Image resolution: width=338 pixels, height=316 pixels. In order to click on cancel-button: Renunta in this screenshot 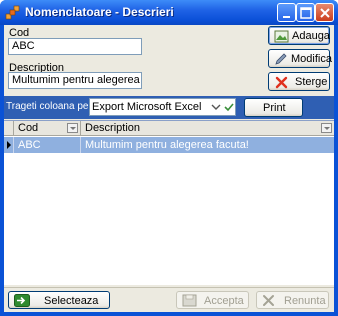, I will do `click(292, 300)`.